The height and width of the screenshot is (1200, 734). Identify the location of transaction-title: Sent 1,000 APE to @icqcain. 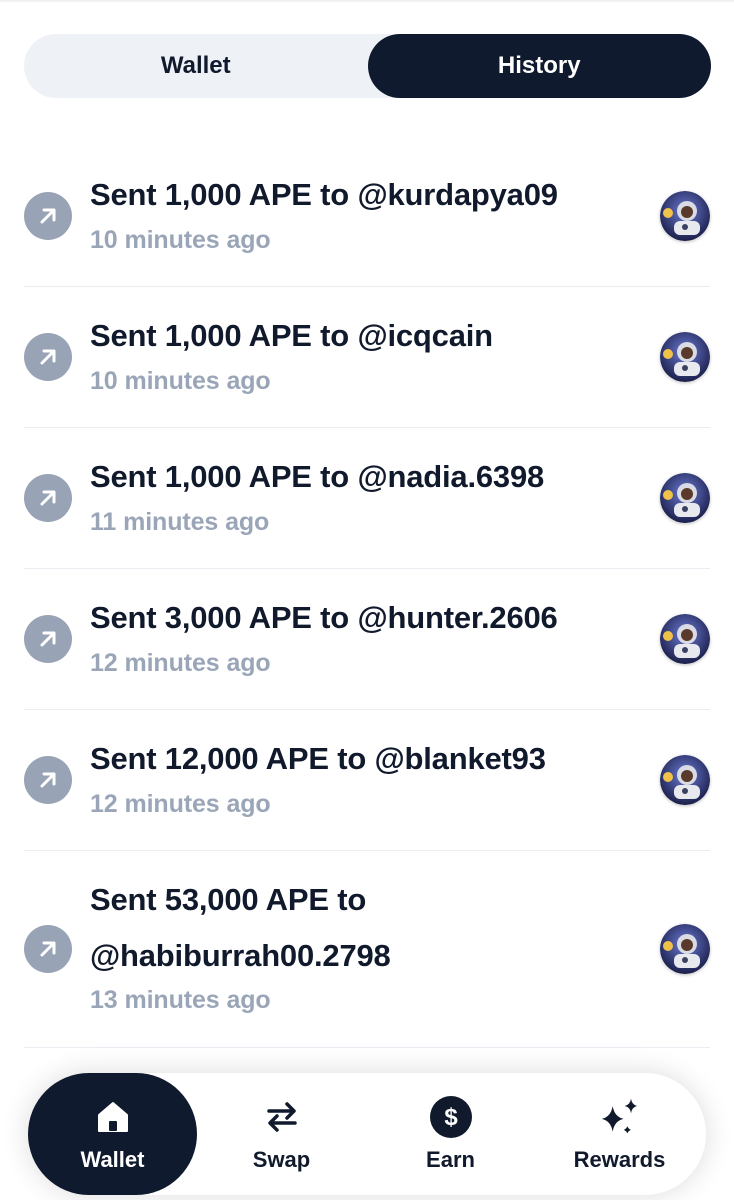
(291, 335).